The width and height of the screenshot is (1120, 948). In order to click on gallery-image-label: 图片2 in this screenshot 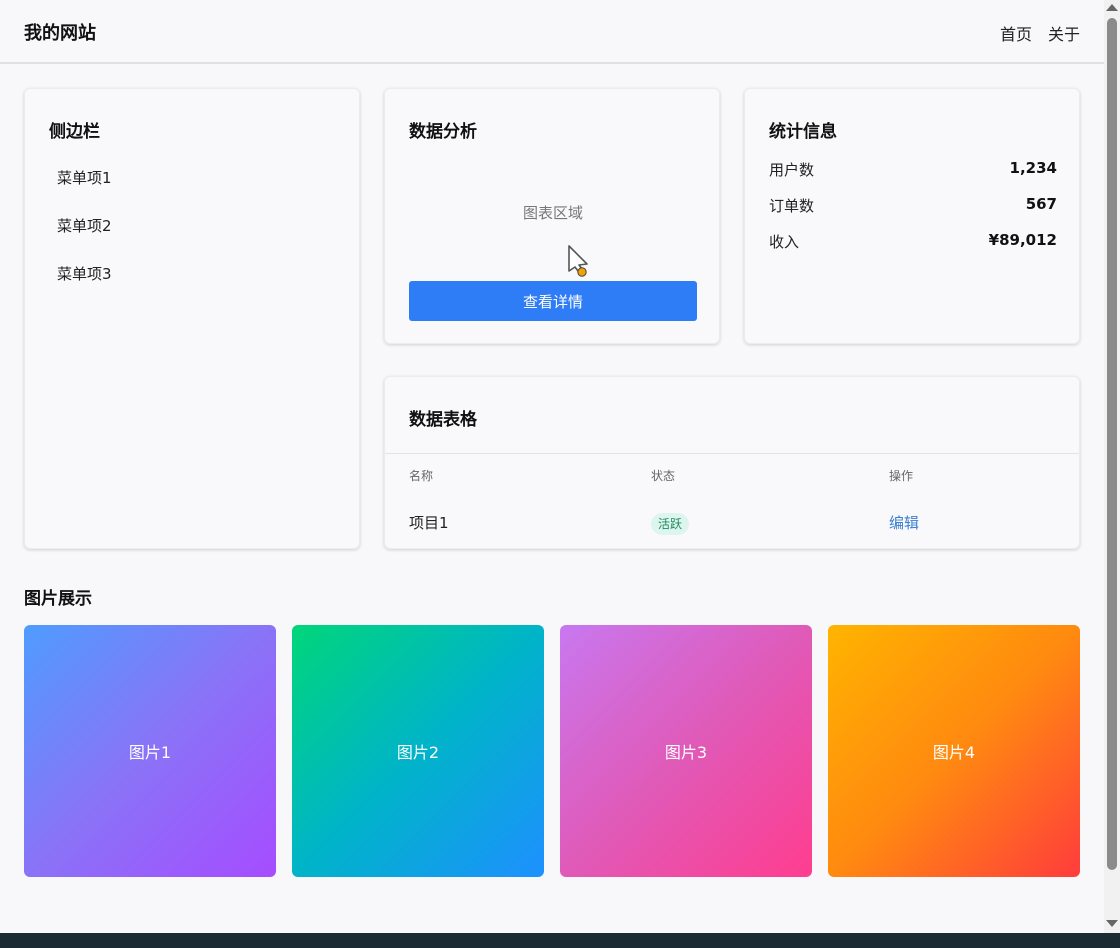, I will do `click(418, 752)`.